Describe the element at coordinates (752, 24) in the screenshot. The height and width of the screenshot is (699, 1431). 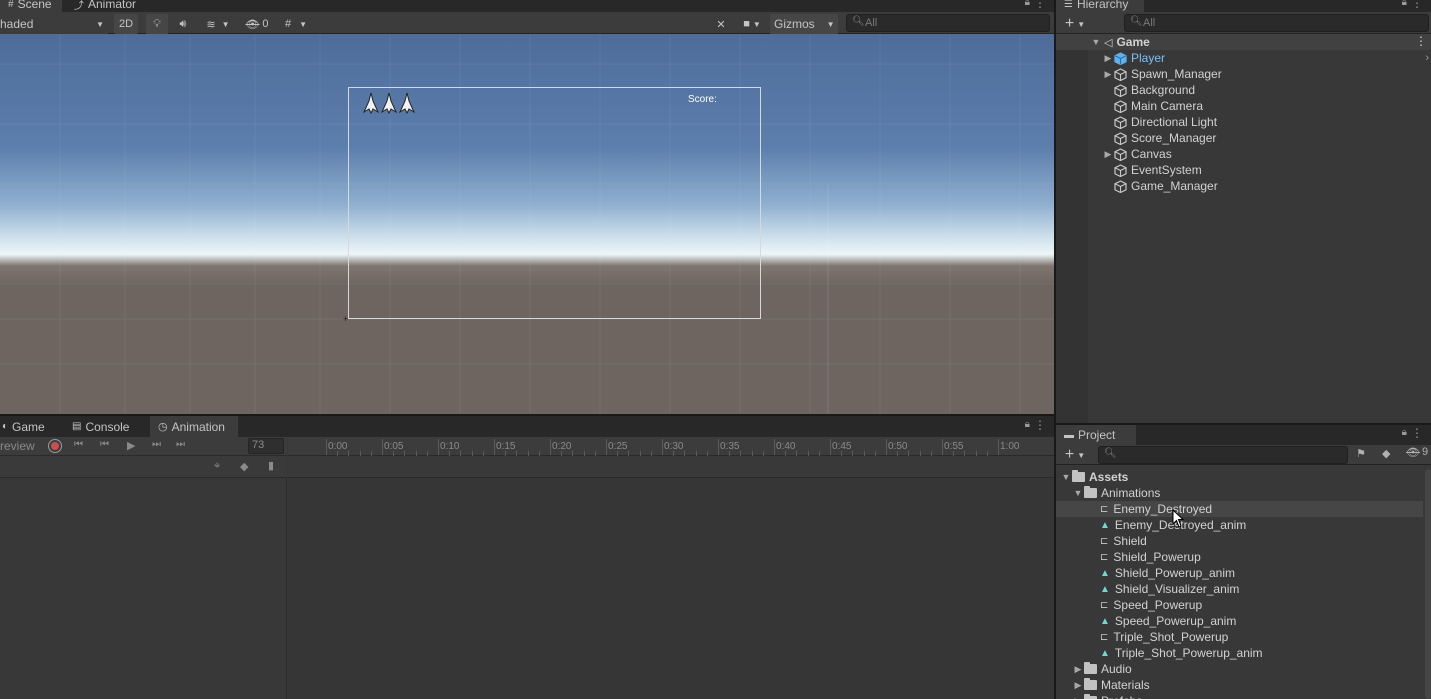
I see `camera-dropdown: ■ ▼` at that location.